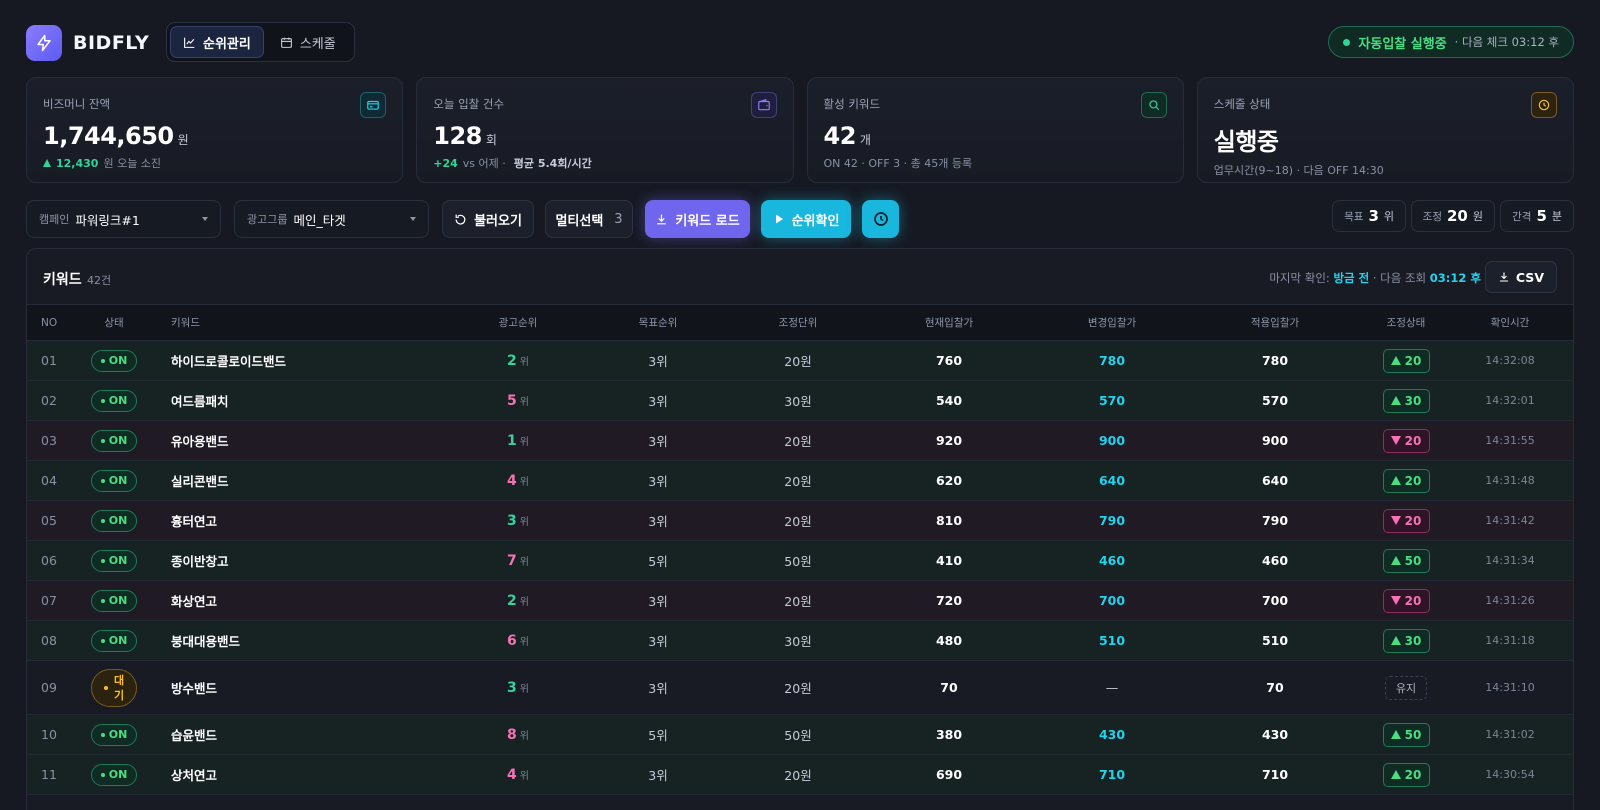 This screenshot has width=1600, height=810. What do you see at coordinates (949, 440) in the screenshot?
I see `current-bid: 920` at bounding box center [949, 440].